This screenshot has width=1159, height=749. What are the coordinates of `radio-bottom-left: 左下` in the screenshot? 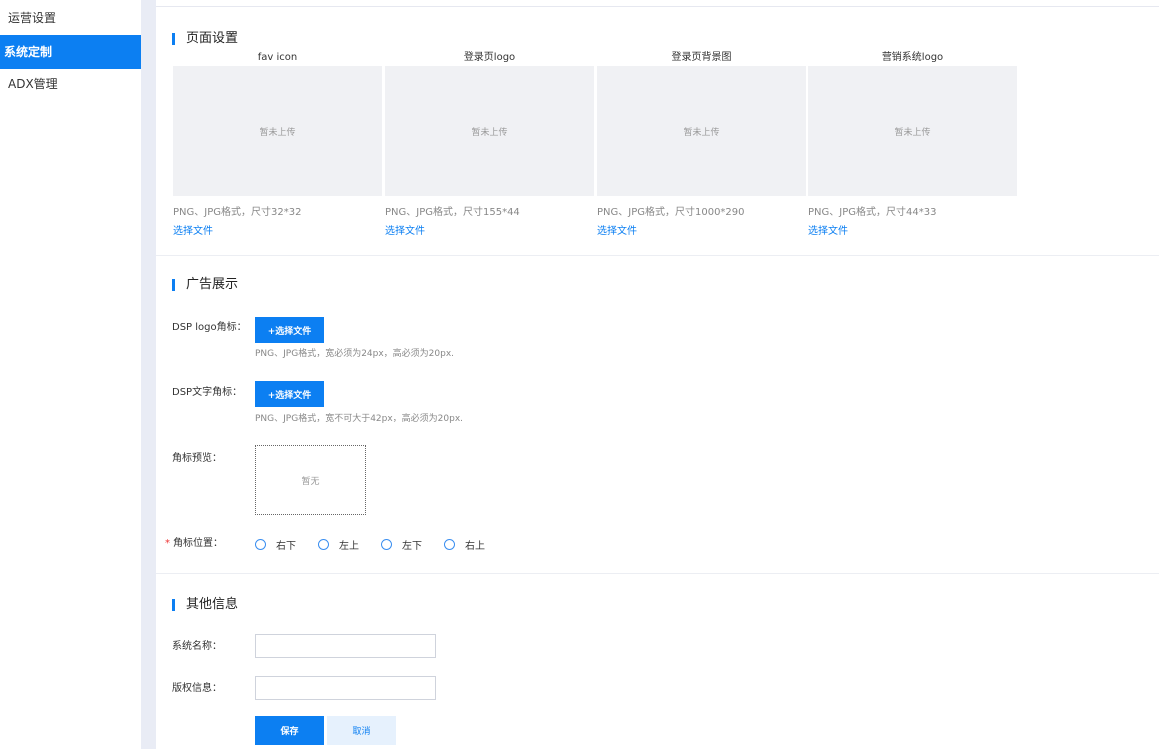 It's located at (401, 544).